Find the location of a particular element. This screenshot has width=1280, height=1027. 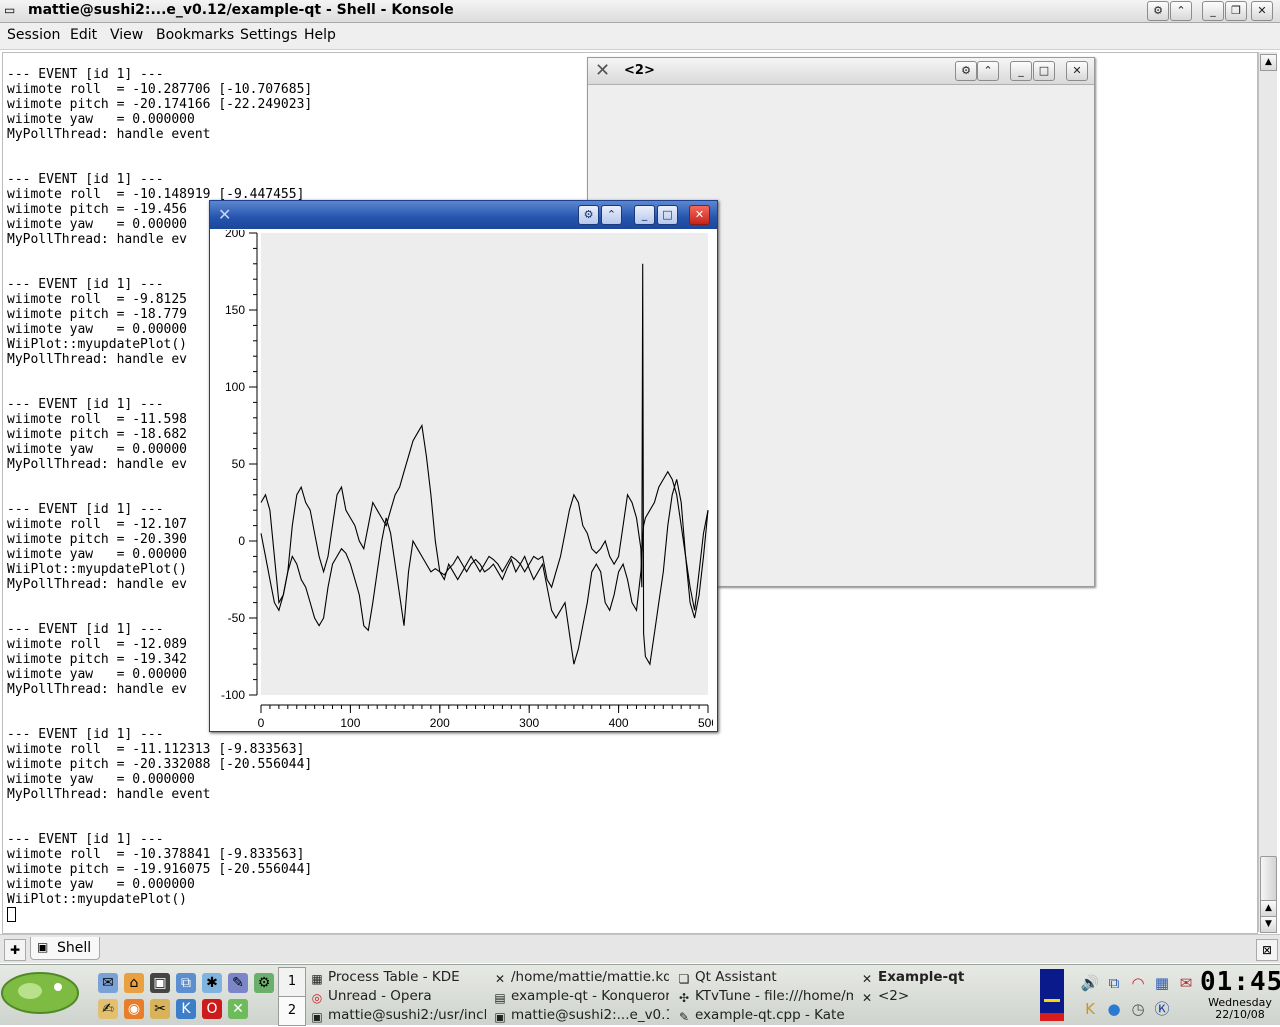

mail-icon: ✉ is located at coordinates (108, 983).